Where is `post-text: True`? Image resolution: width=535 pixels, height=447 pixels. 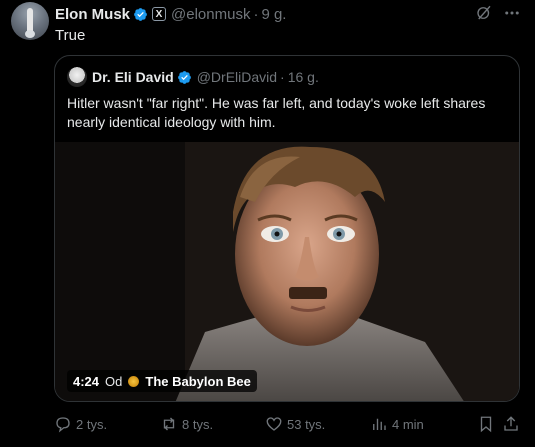
post-text: True is located at coordinates (70, 35).